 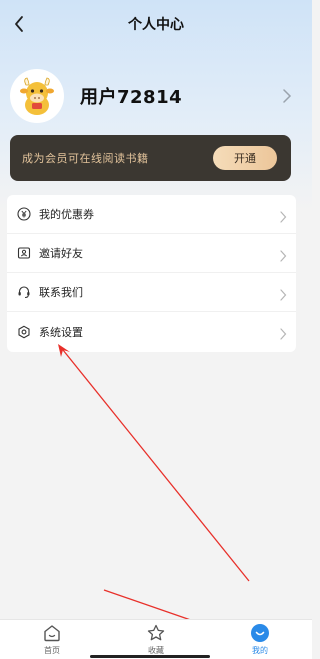 I want to click on menu-item-contact: 联系我们, so click(x=151, y=292).